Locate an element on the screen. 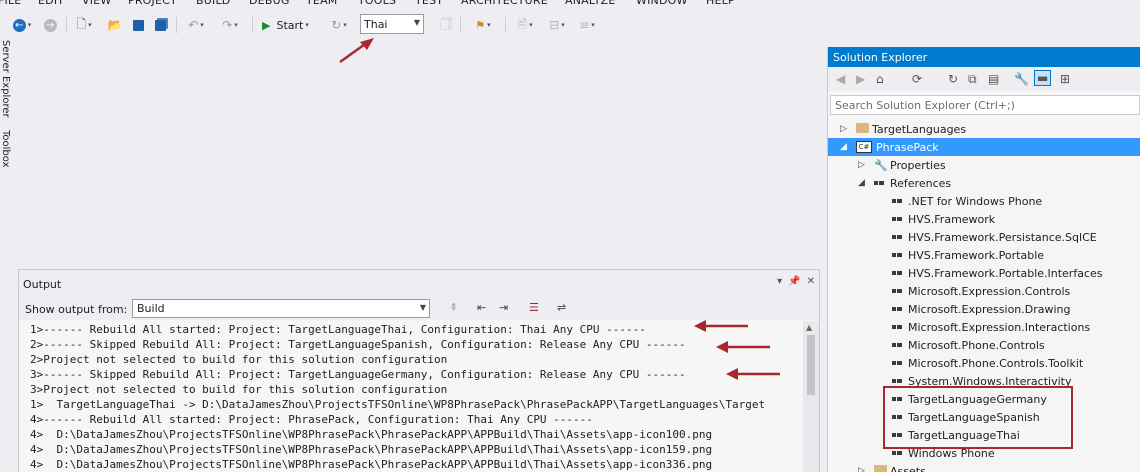  comment-button: 🗎 ▾ is located at coordinates (525, 25).